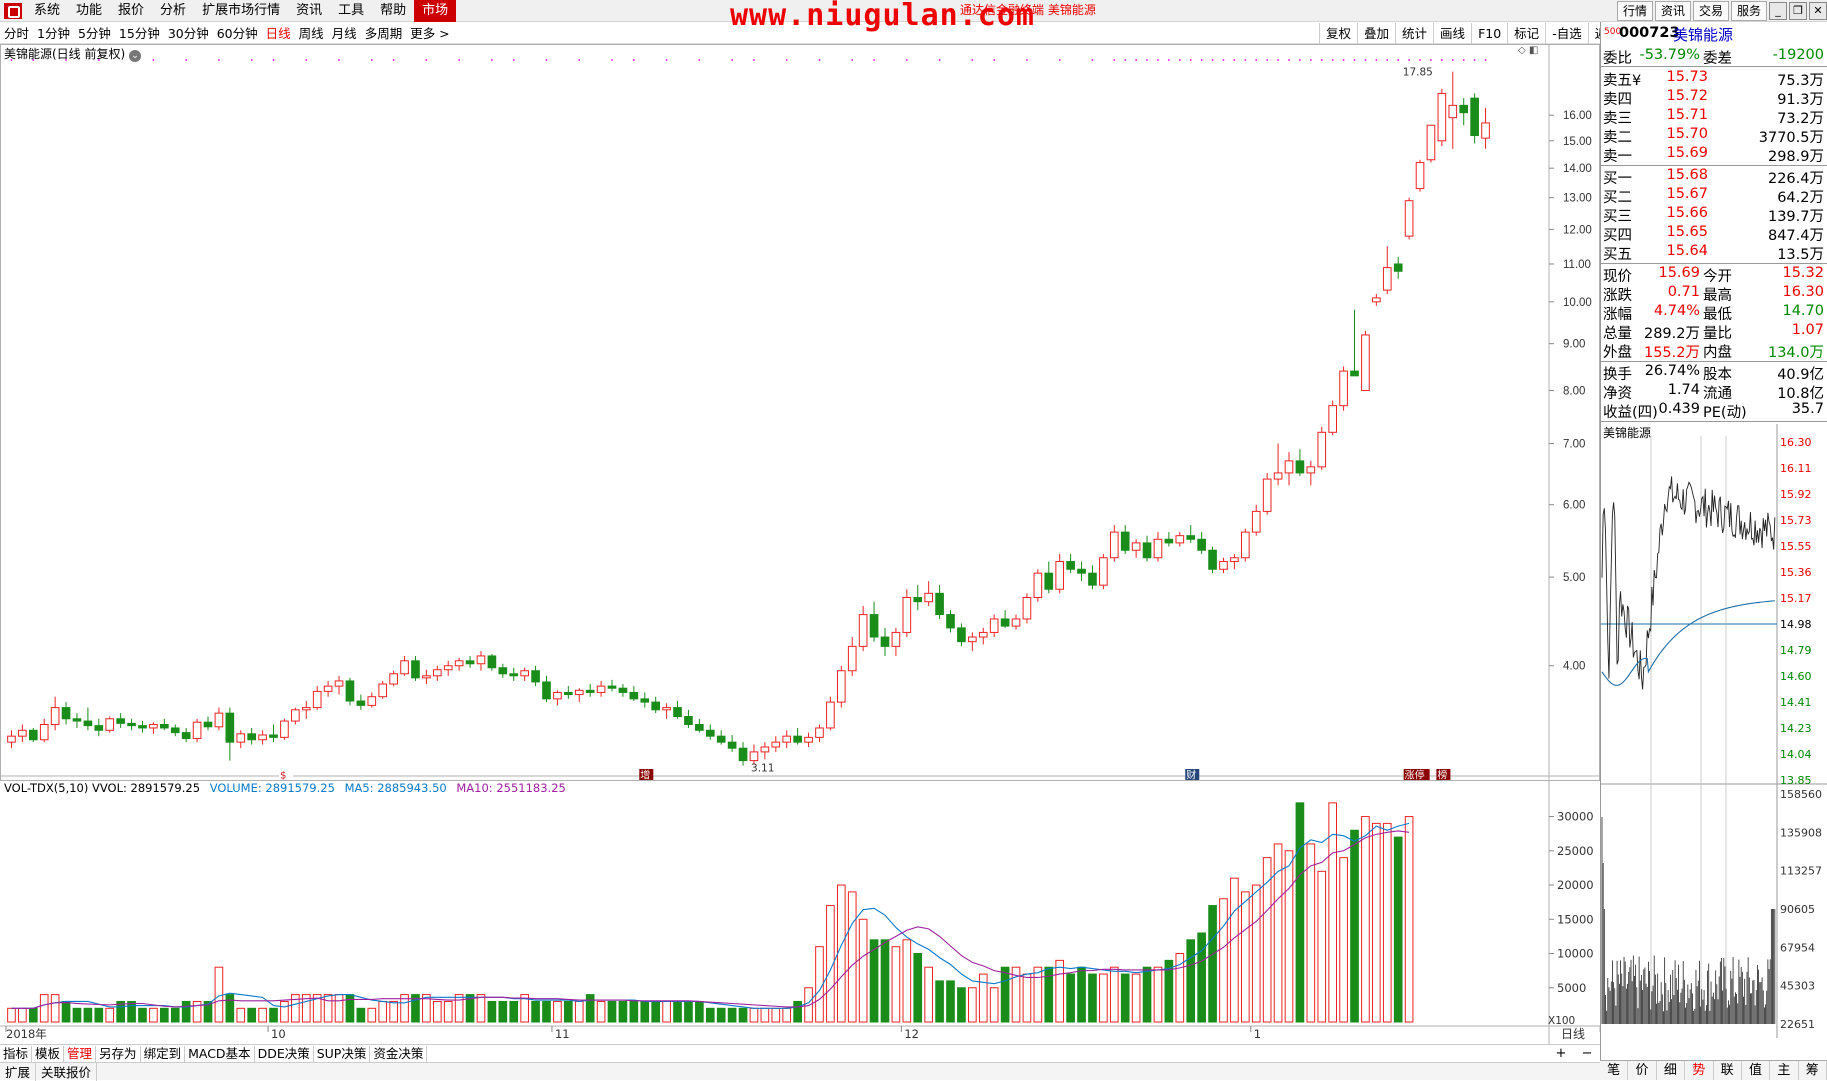  What do you see at coordinates (1725, 413) in the screenshot?
I see `stat-label: PE(动)` at bounding box center [1725, 413].